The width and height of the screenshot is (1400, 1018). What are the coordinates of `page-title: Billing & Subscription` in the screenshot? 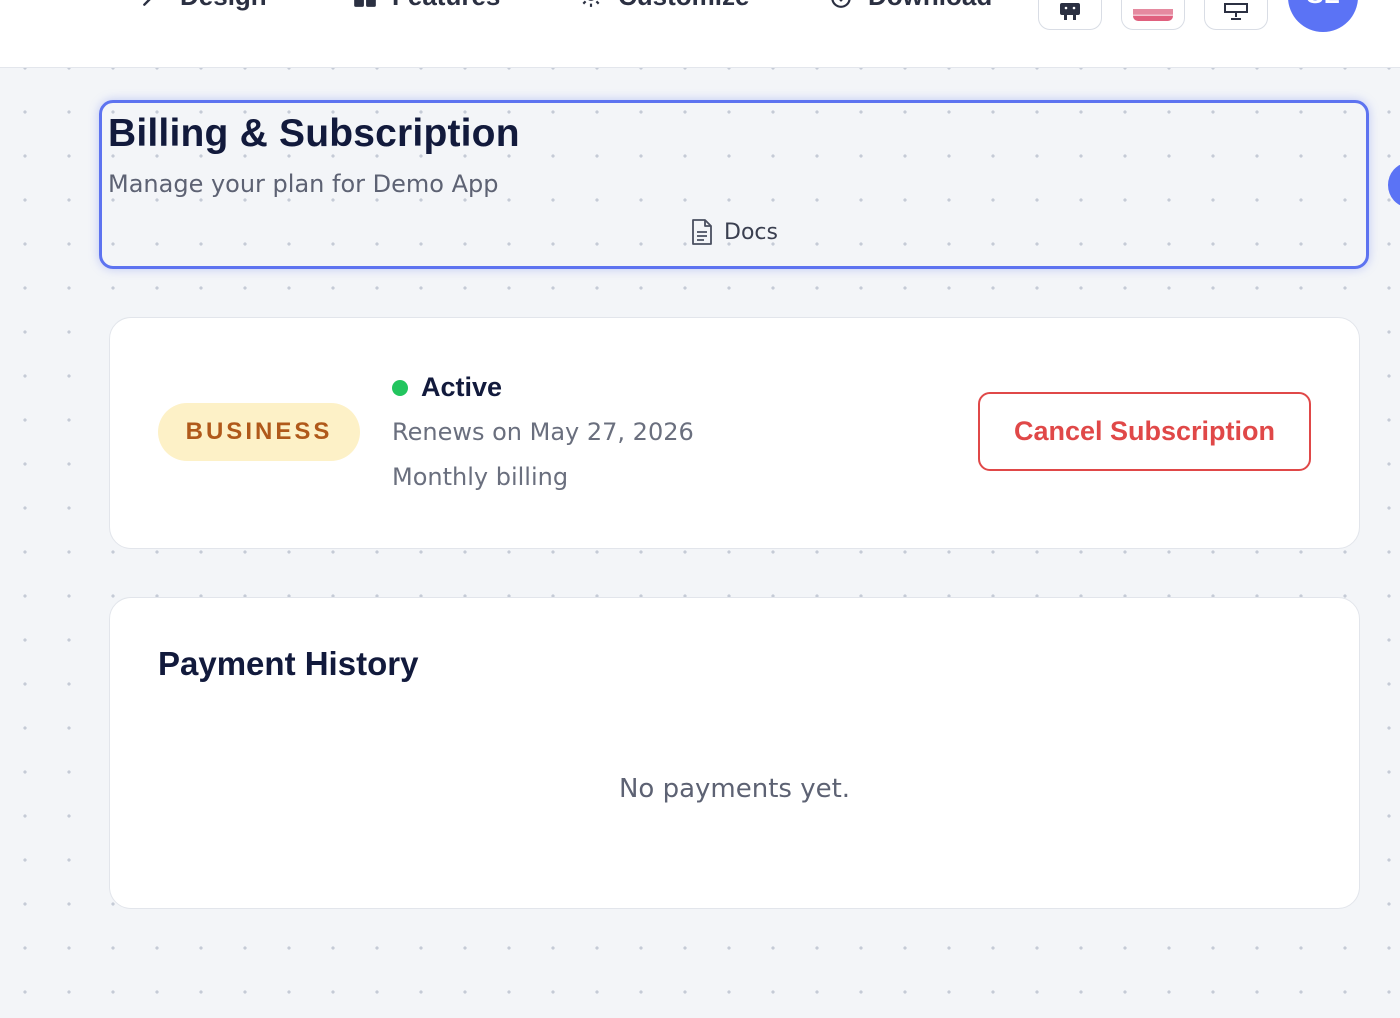 It's located at (314, 133).